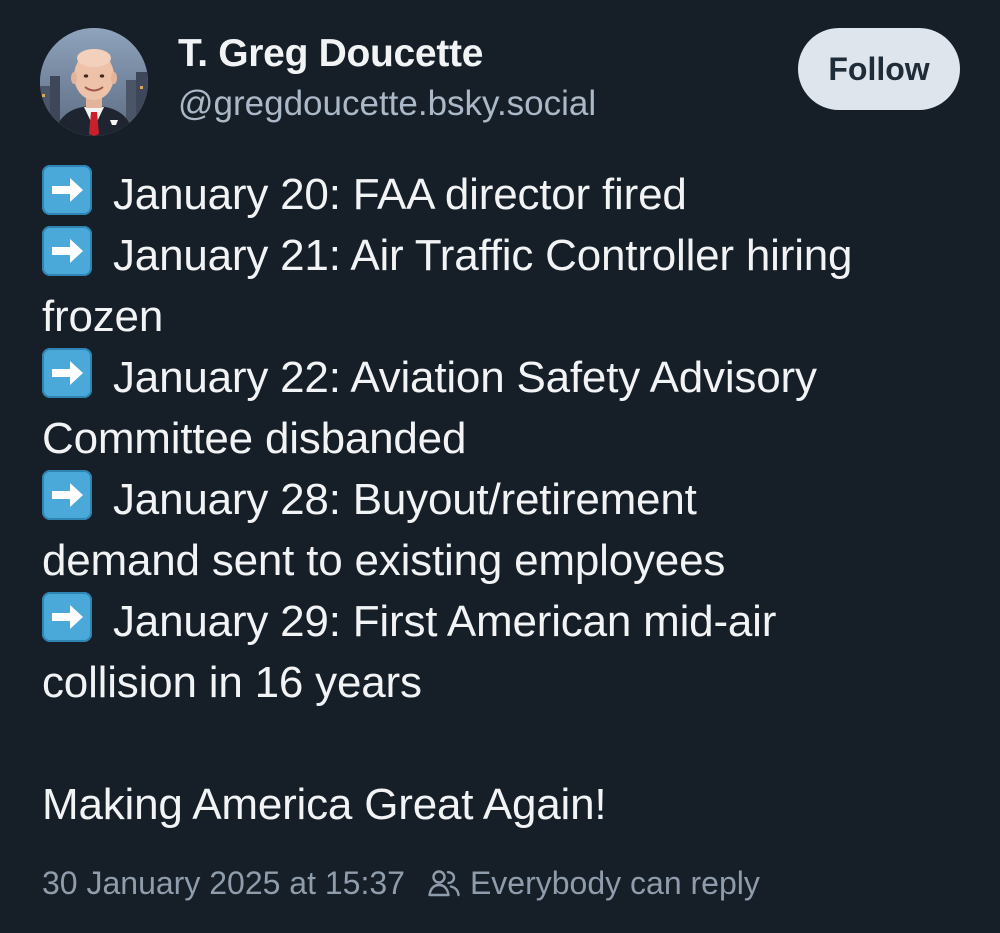 The height and width of the screenshot is (933, 1000). What do you see at coordinates (507, 743) in the screenshot?
I see `post-spacer` at bounding box center [507, 743].